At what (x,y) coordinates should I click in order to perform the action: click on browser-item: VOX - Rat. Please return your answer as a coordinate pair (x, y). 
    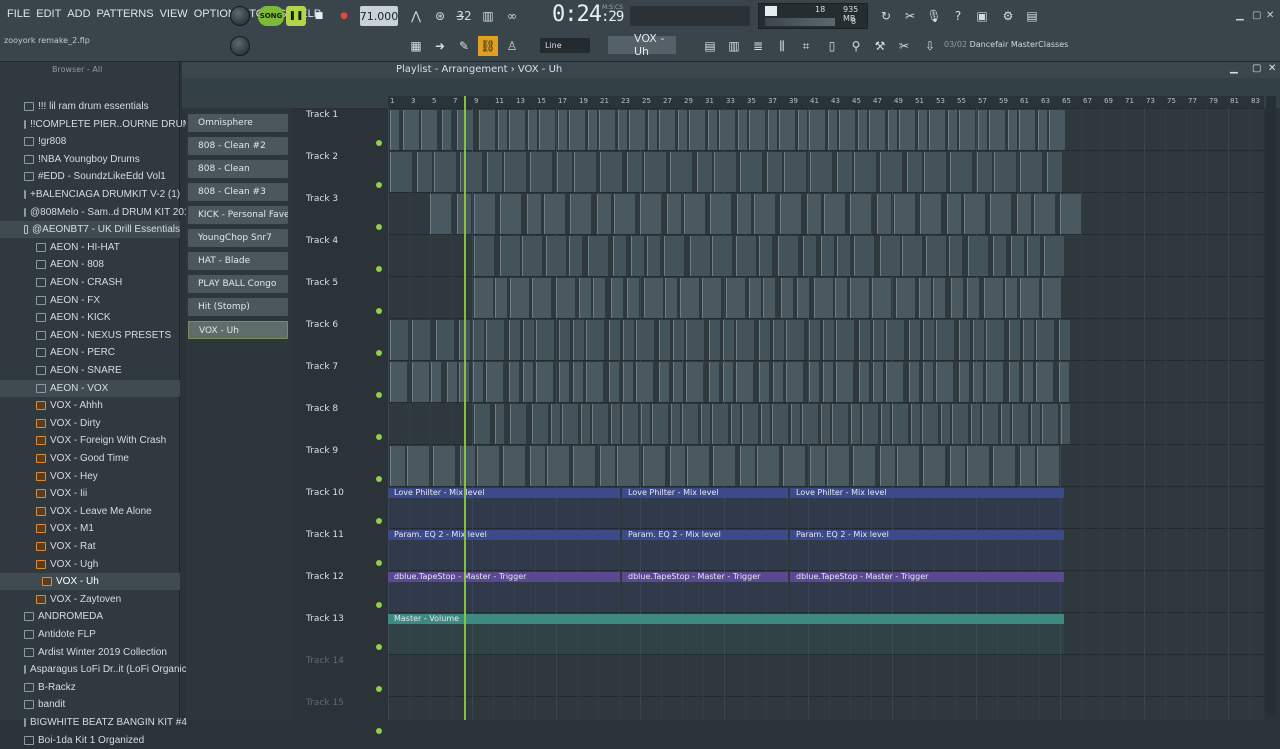
    Looking at the image, I should click on (90, 546).